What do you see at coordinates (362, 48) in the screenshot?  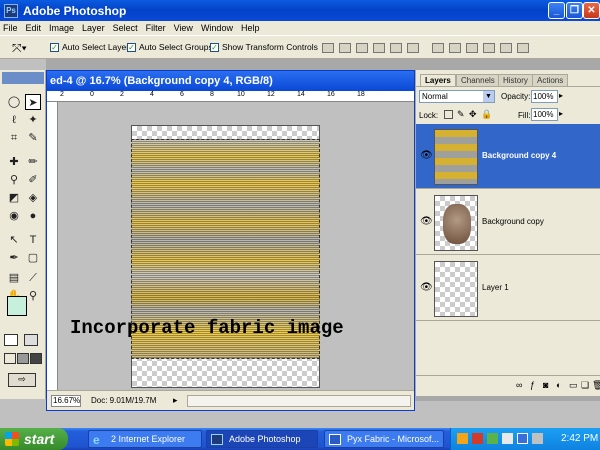 I see `align-bottom-icon` at bounding box center [362, 48].